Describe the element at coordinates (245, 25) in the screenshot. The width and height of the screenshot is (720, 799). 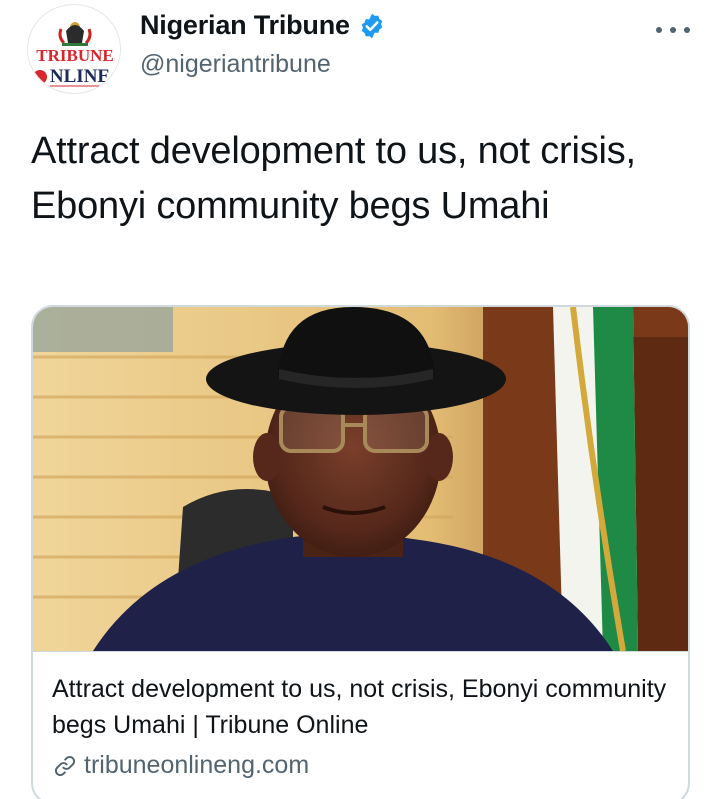
I see `display-name: Nigerian Tribune` at that location.